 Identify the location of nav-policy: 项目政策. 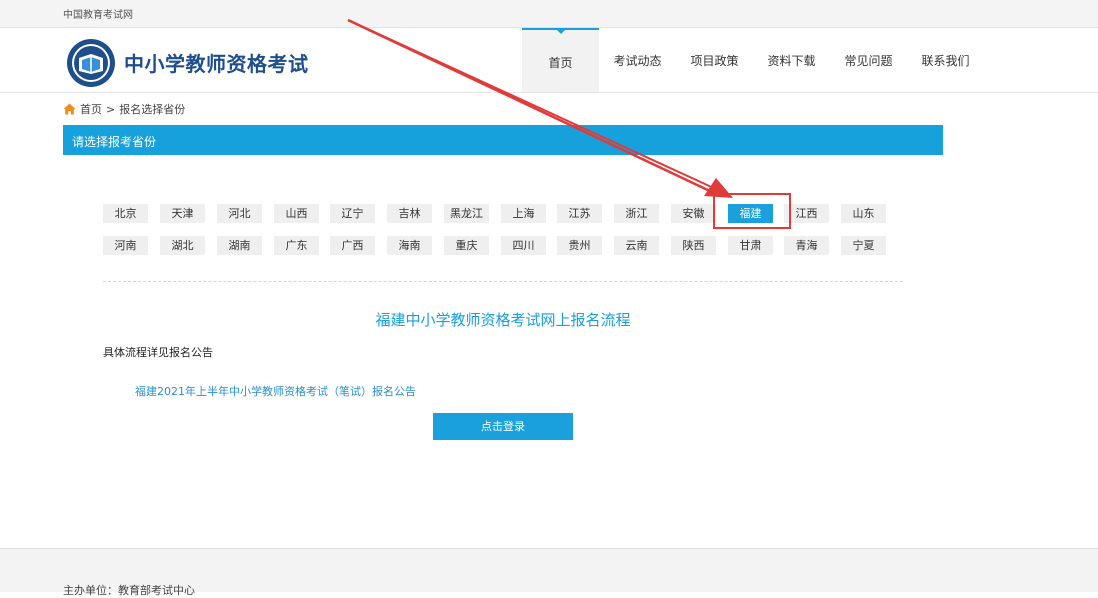
(714, 59).